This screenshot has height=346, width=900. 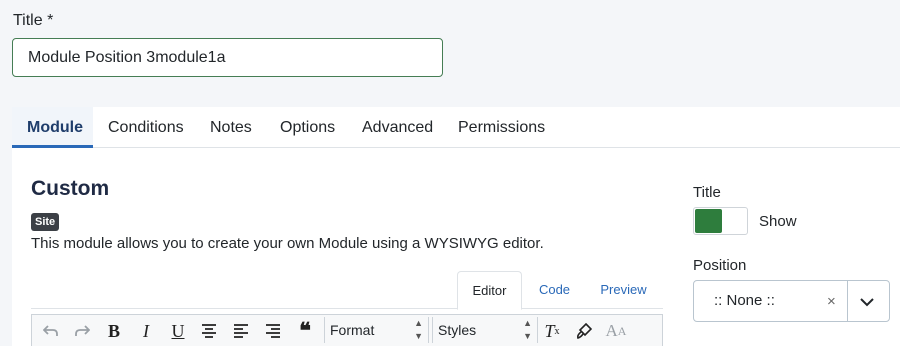 I want to click on editor-toolbar: B I U ❝ Format ▲ ▼ Styles ▲ ▼ Tx A A, so click(x=347, y=330).